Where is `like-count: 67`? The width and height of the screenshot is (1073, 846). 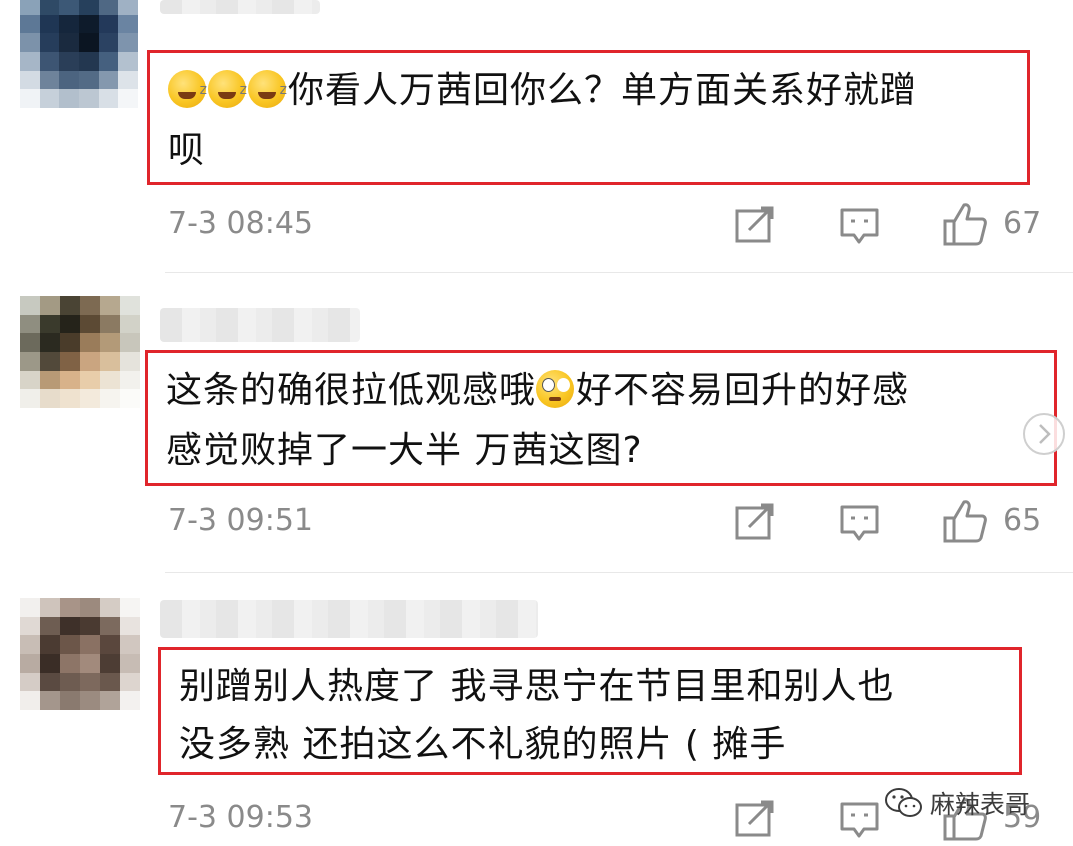 like-count: 67 is located at coordinates (1022, 223).